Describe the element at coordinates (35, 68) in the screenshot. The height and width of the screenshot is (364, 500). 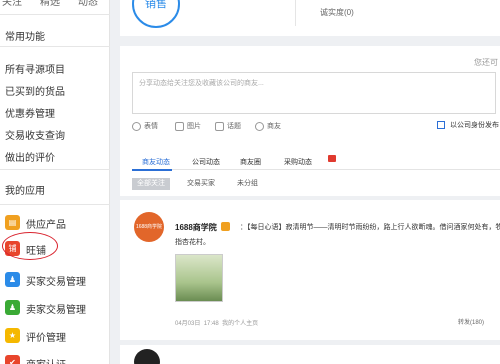
I see `link-sourcing-projects: 所有寻源项目` at that location.